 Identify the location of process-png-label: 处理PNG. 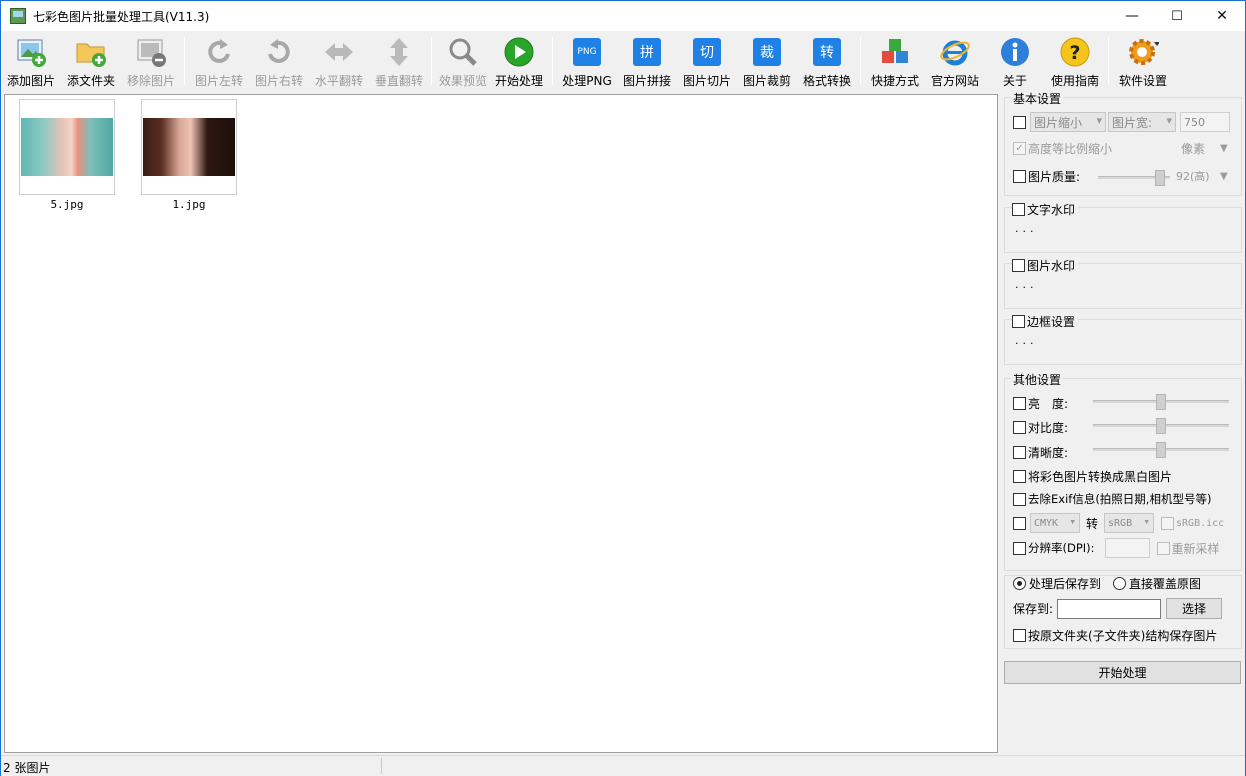
(587, 81).